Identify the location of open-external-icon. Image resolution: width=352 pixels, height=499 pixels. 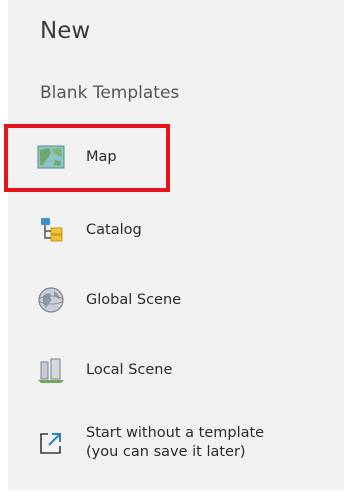
(51, 443).